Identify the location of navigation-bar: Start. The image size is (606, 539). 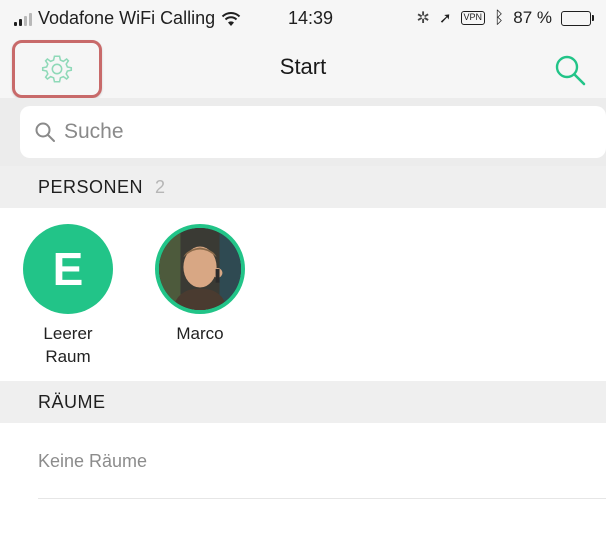
(303, 69).